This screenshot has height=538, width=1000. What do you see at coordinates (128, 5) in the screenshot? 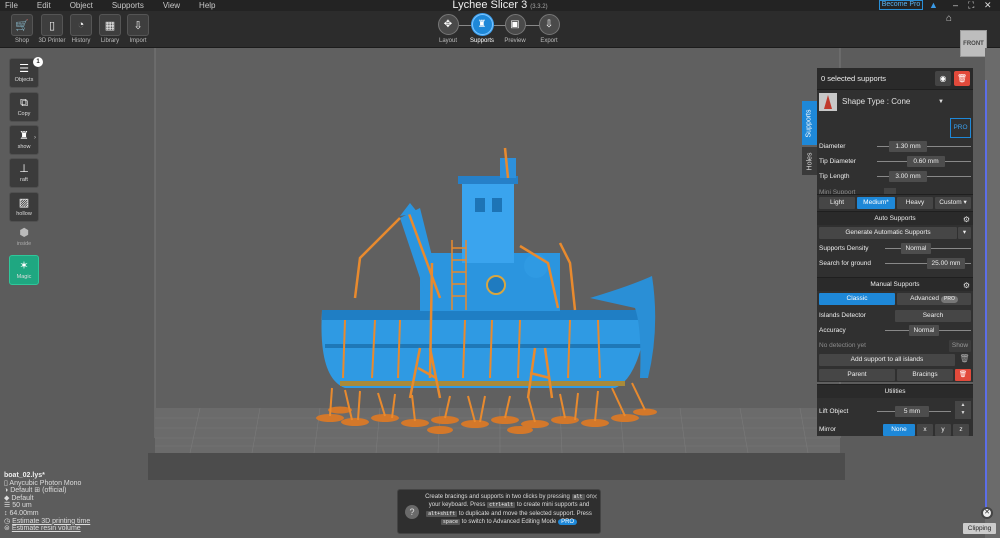
I see `menu-supports: Supports` at bounding box center [128, 5].